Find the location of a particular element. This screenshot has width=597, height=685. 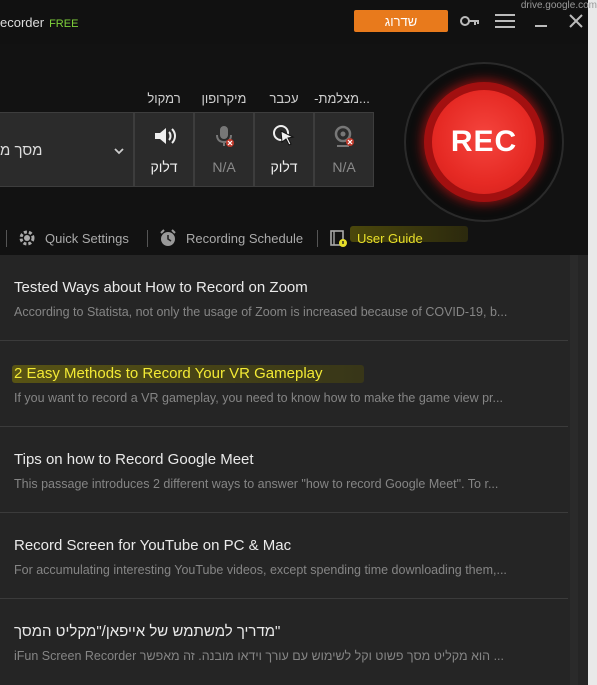

screen-source-label: מסך מ is located at coordinates (21, 150).